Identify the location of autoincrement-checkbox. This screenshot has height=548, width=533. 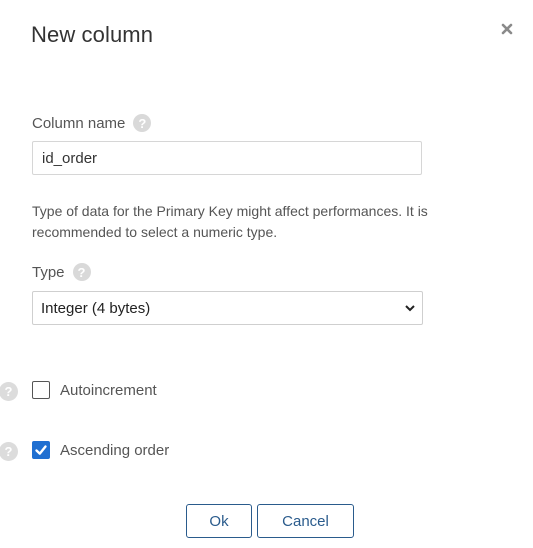
(41, 390).